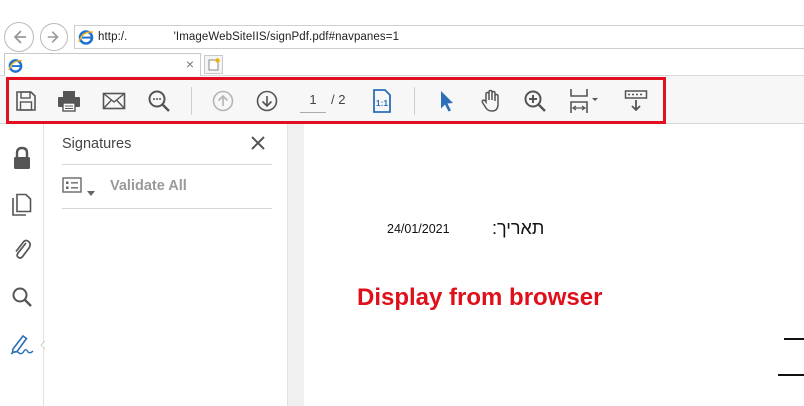 The height and width of the screenshot is (406, 804). What do you see at coordinates (418, 229) in the screenshot?
I see `document-date: 24/01/2021` at bounding box center [418, 229].